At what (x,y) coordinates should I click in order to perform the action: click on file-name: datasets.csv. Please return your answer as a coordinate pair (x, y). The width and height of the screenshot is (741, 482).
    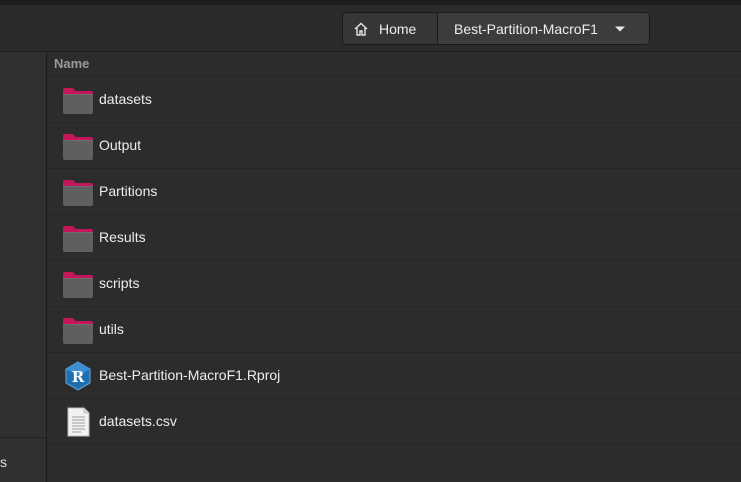
    Looking at the image, I should click on (138, 421).